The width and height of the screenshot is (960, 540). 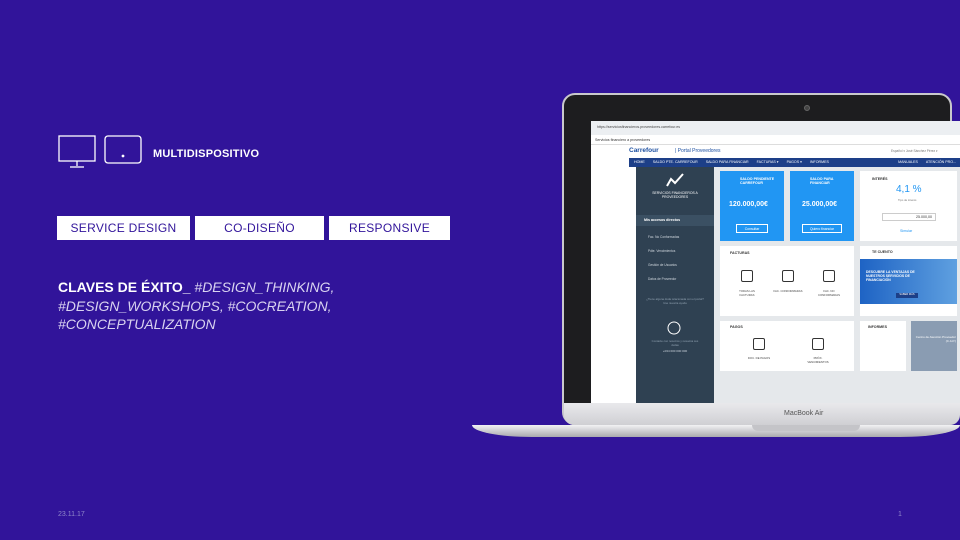 What do you see at coordinates (882, 252) in the screenshot?
I see `card-label: TE CUENTO` at bounding box center [882, 252].